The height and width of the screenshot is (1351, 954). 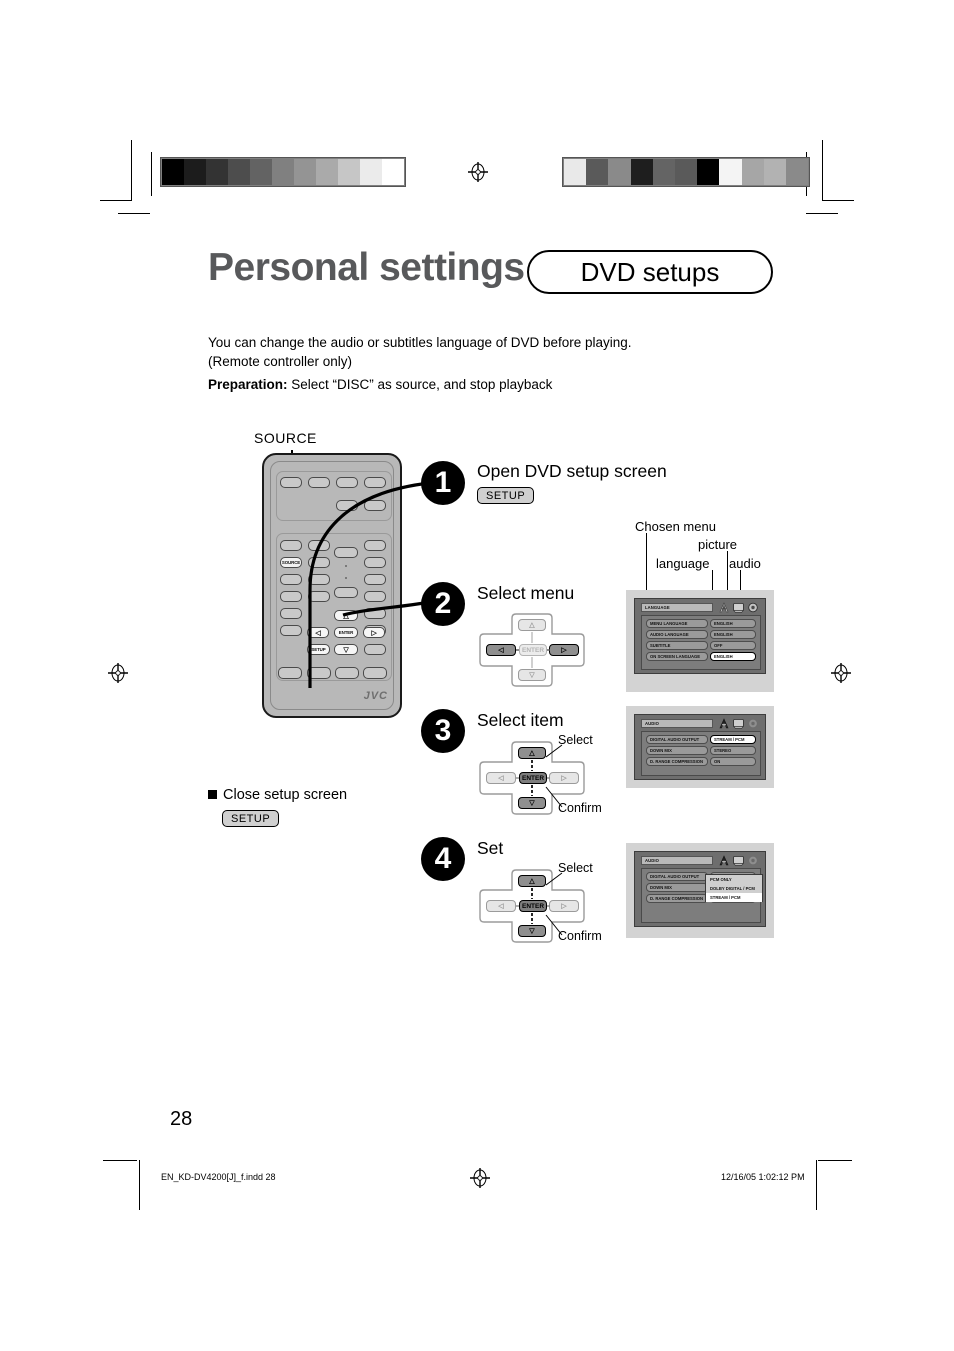 What do you see at coordinates (733, 739) in the screenshot?
I see `osd-audio-step3-value-0: STREAM / PCM` at bounding box center [733, 739].